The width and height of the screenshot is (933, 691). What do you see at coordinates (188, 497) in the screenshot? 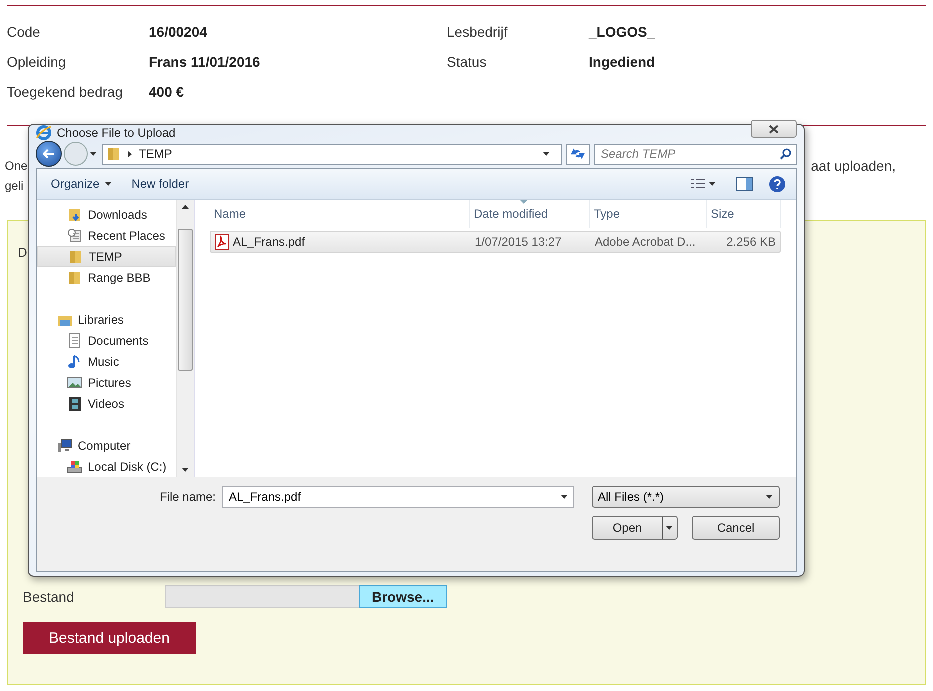
I see `file-name-label: File name:` at bounding box center [188, 497].